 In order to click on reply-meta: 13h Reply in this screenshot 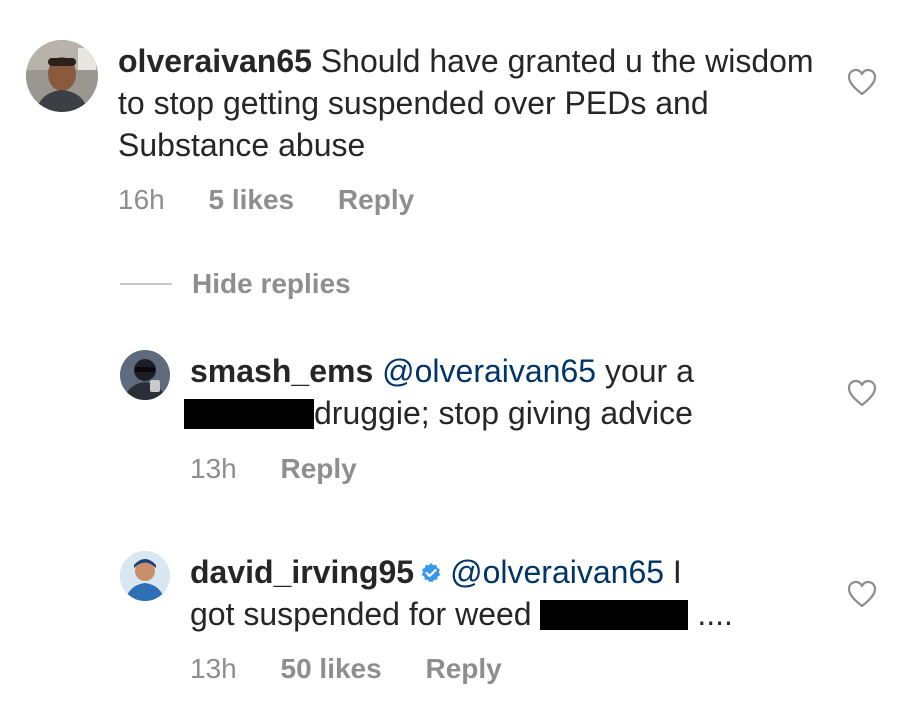, I will do `click(291, 469)`.